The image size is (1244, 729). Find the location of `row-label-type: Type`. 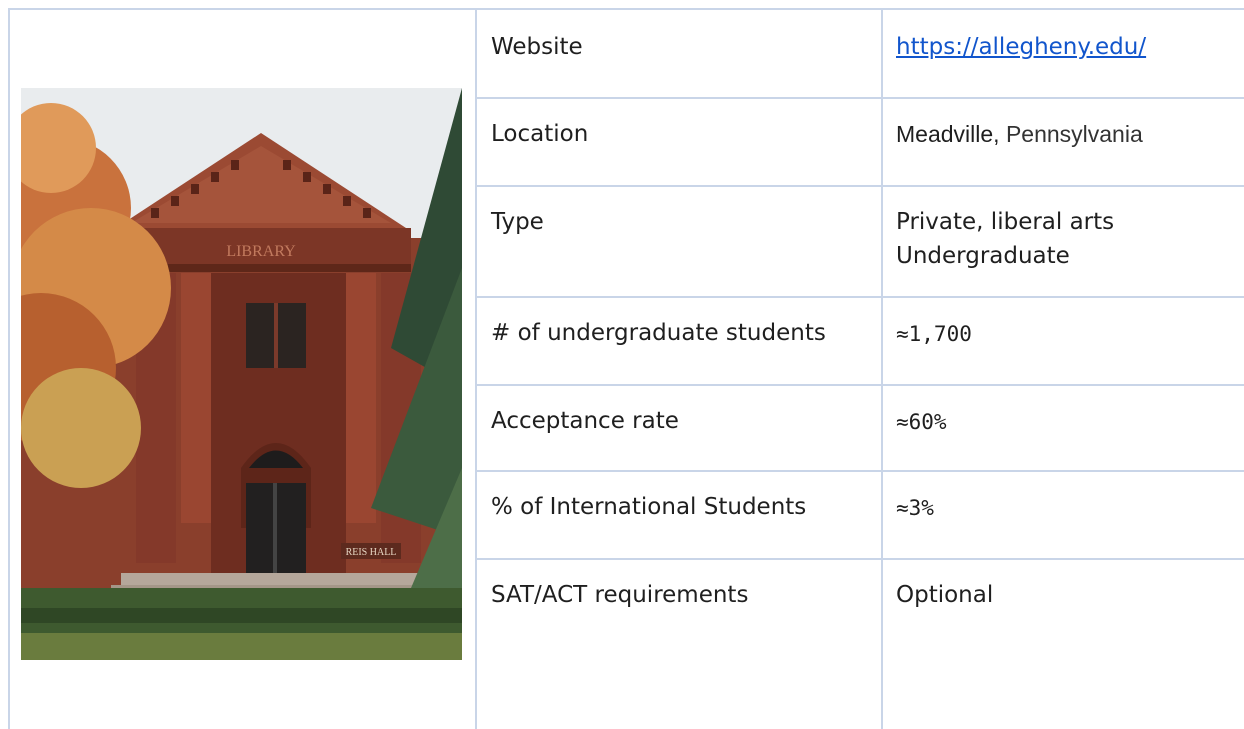

row-label-type: Type is located at coordinates (517, 222).